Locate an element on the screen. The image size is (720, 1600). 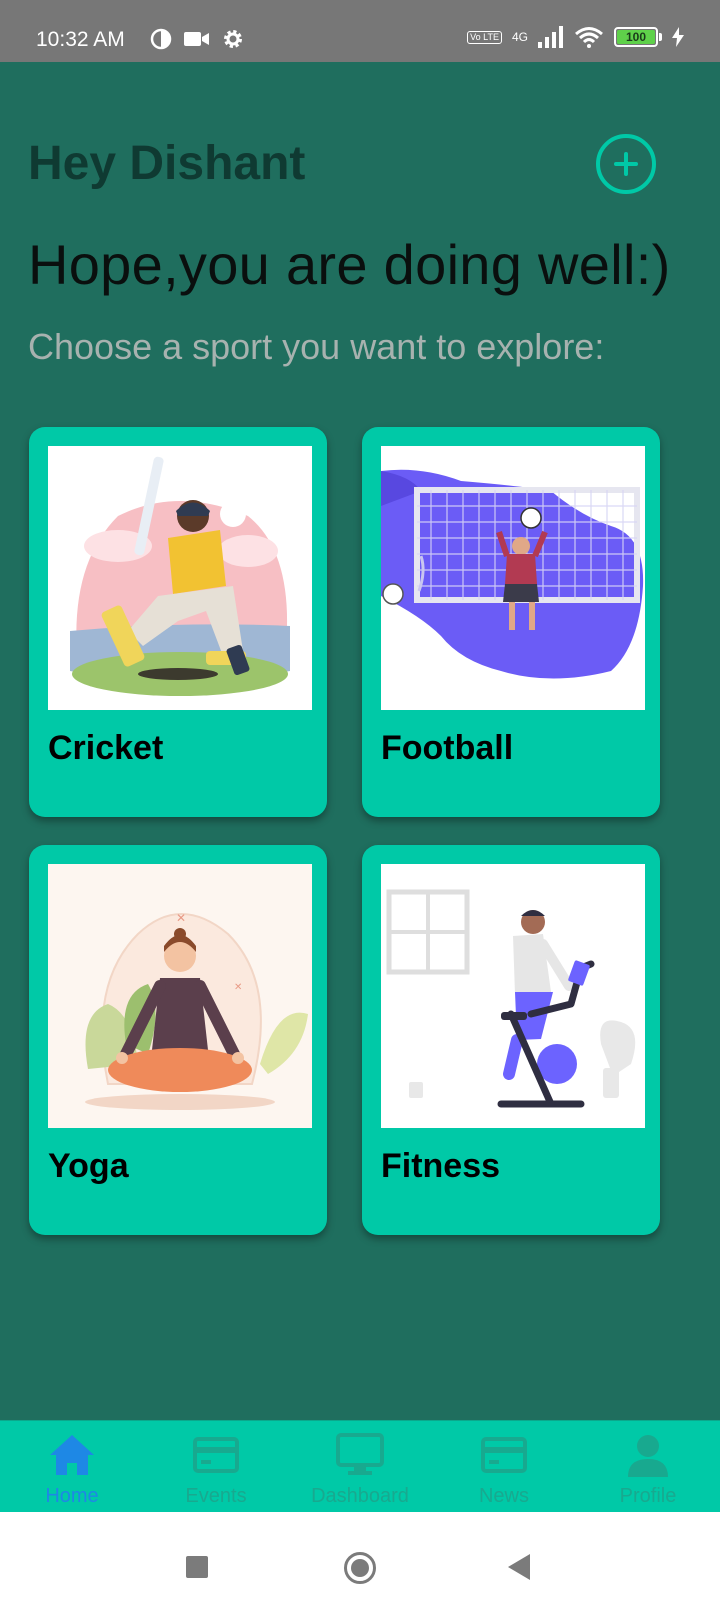
sport-card-label: Football is located at coordinates (447, 748).